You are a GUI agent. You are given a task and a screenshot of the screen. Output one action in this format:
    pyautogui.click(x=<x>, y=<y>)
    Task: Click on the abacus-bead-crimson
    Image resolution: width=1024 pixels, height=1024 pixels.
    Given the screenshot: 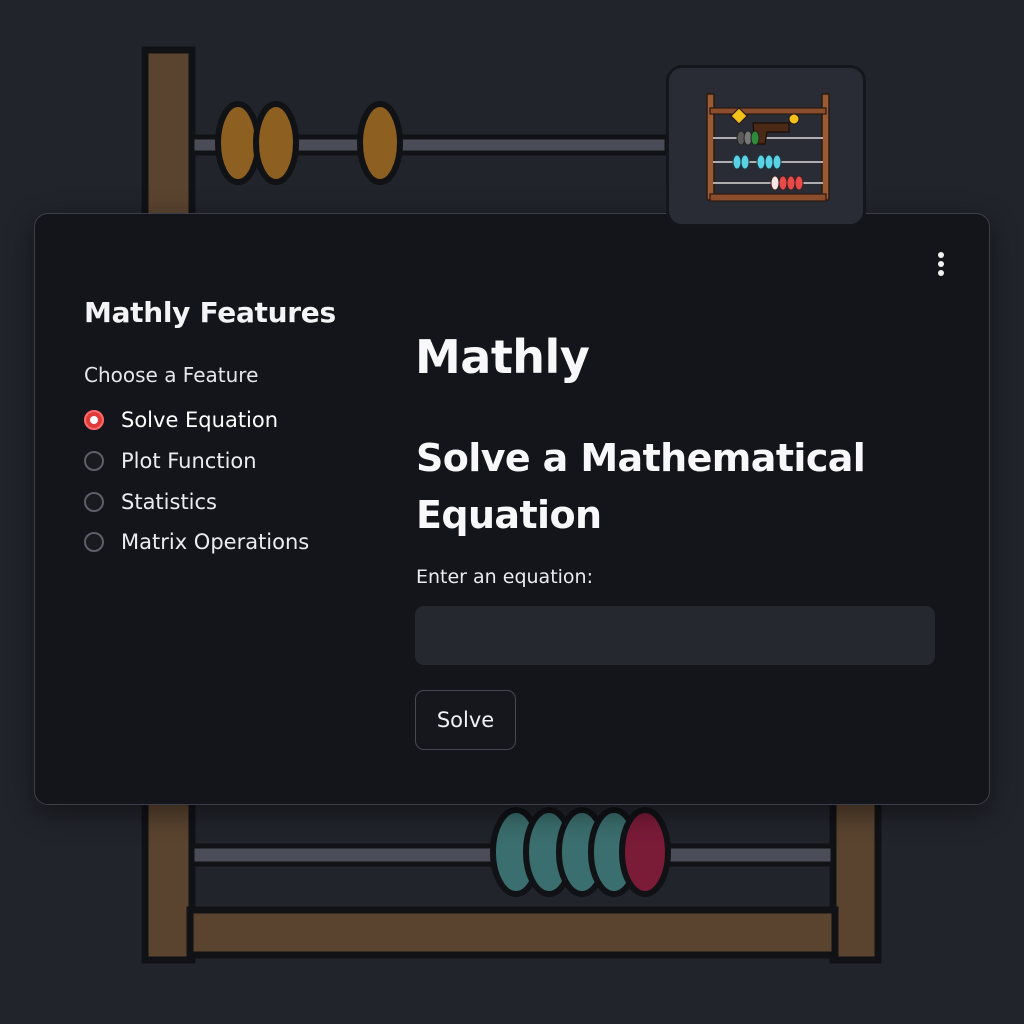 What is the action you would take?
    pyautogui.click(x=645, y=852)
    